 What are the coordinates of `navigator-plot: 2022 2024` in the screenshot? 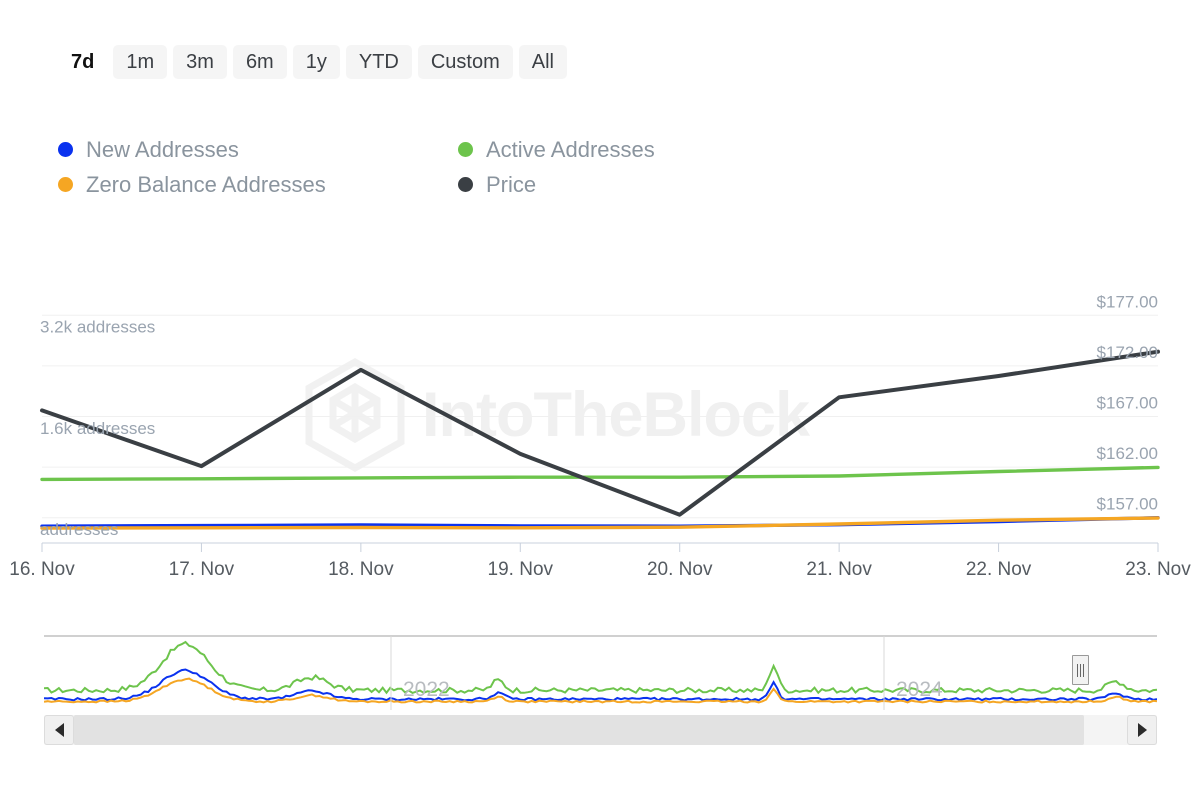 It's located at (600, 667).